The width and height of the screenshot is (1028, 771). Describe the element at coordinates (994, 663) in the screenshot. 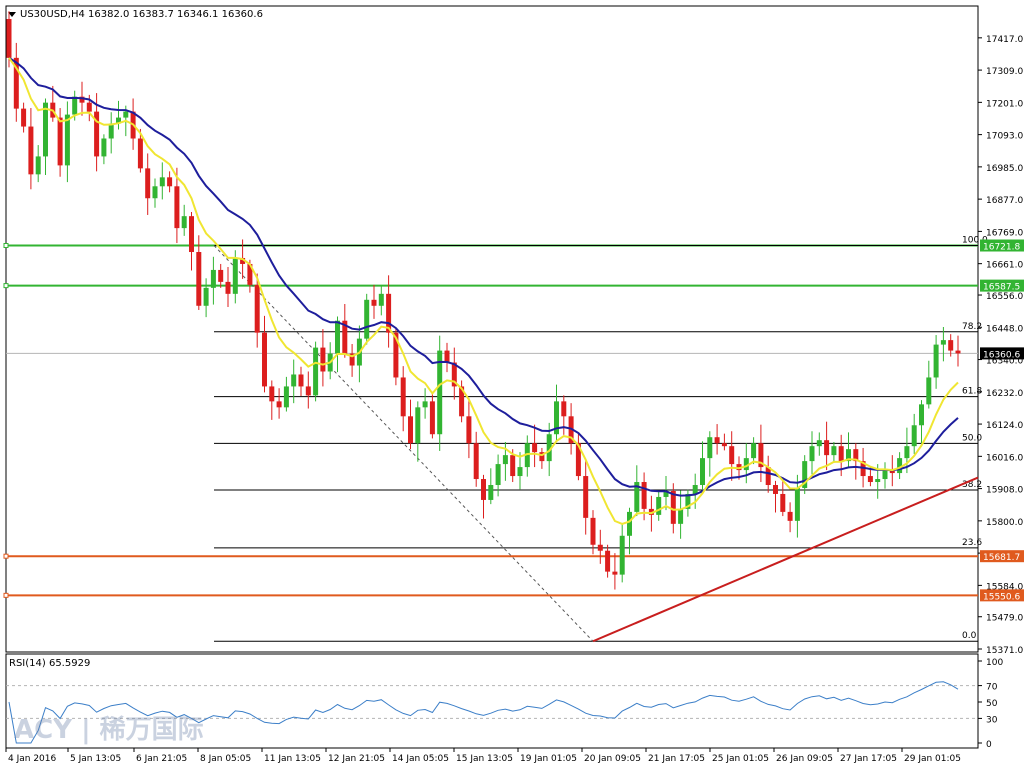

I see `rsi-tick-label: 100` at that location.